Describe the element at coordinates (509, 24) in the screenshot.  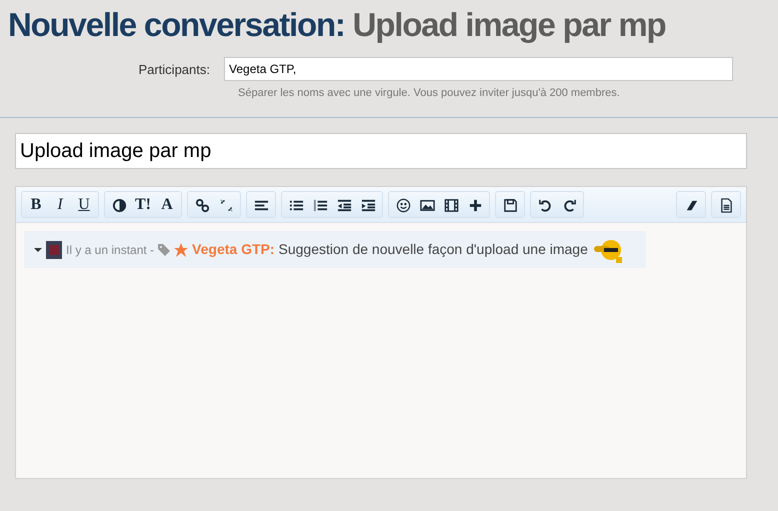
I see `conversation-subject: Upload image par mp` at that location.